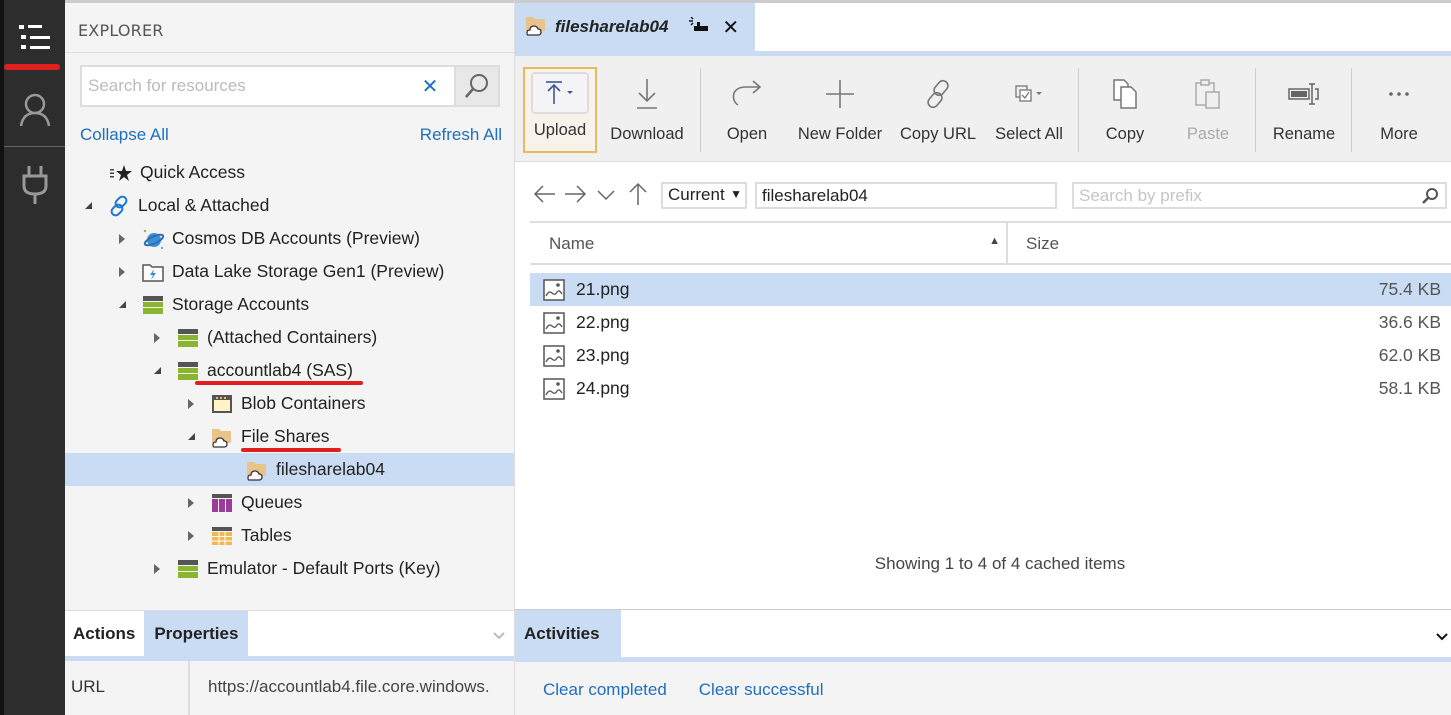 The width and height of the screenshot is (1451, 715). Describe the element at coordinates (769, 243) in the screenshot. I see `column-header-name: Name ▲` at that location.